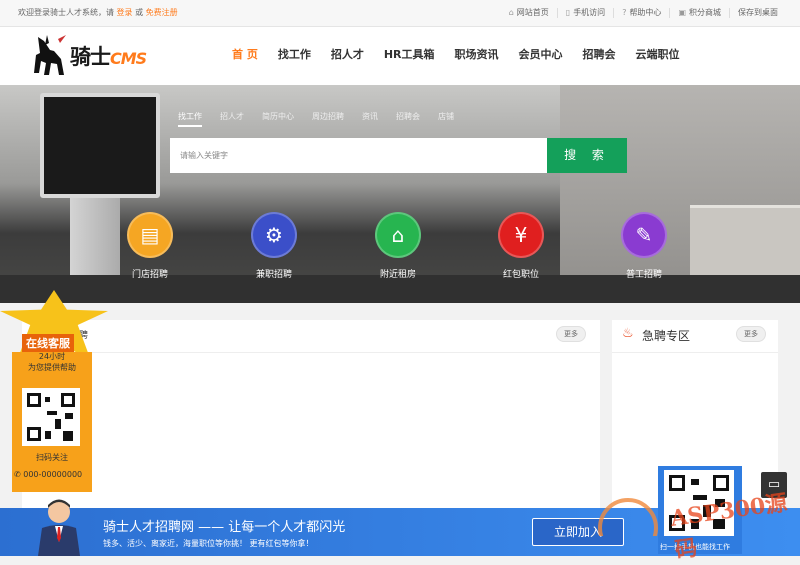  What do you see at coordinates (446, 119) in the screenshot?
I see `search-tab-shop: 店铺` at bounding box center [446, 119].